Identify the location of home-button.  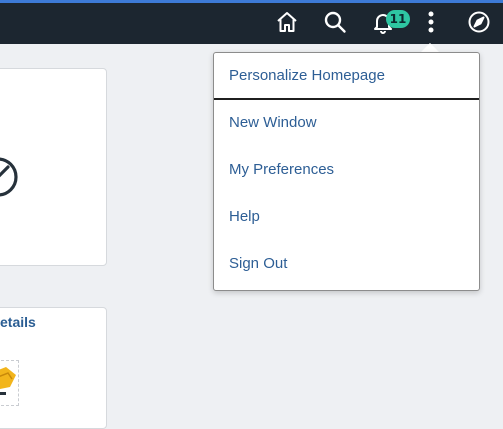
(287, 24).